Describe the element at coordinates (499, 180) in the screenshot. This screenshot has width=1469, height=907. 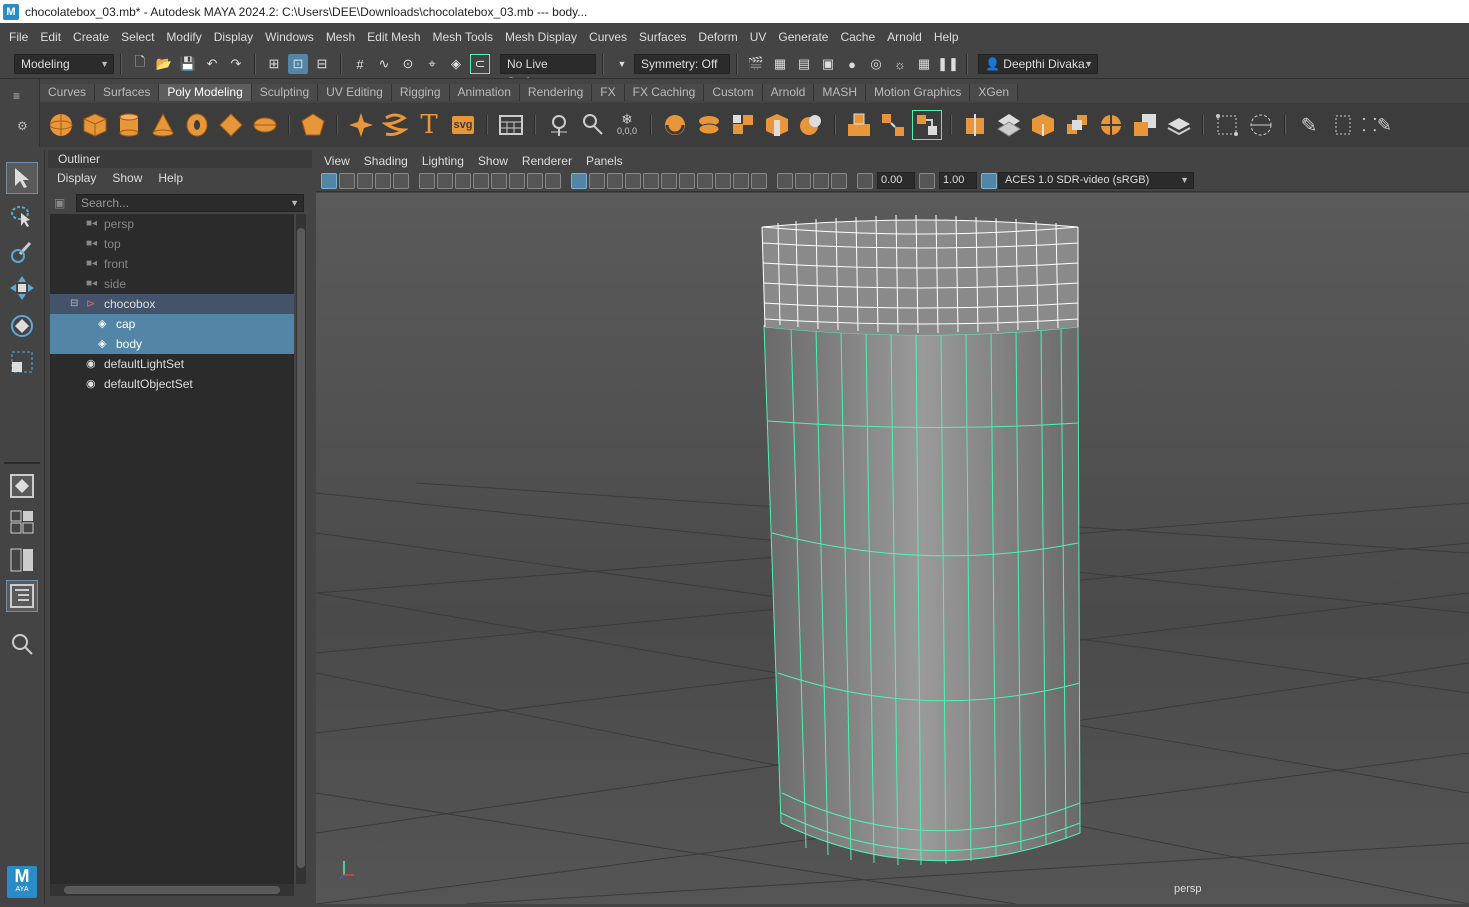
I see `gate-mask-icon` at that location.